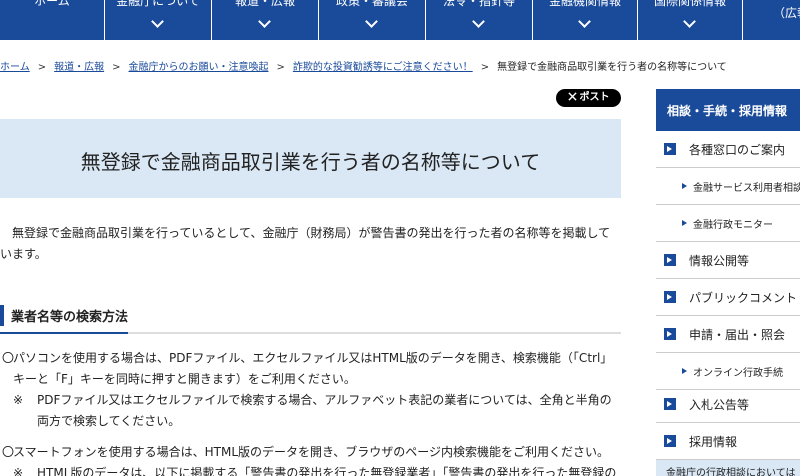 Image resolution: width=800 pixels, height=476 pixels. I want to click on sidebar-footer-text: 金融庁の行政相談においては, so click(731, 472).